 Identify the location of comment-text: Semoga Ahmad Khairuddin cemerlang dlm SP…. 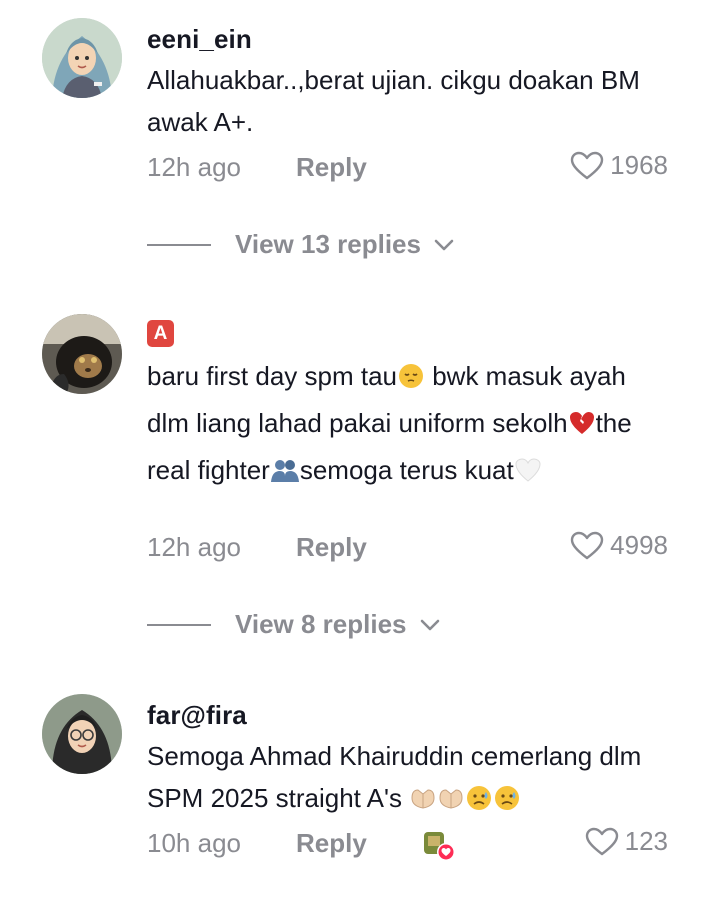
(407, 779).